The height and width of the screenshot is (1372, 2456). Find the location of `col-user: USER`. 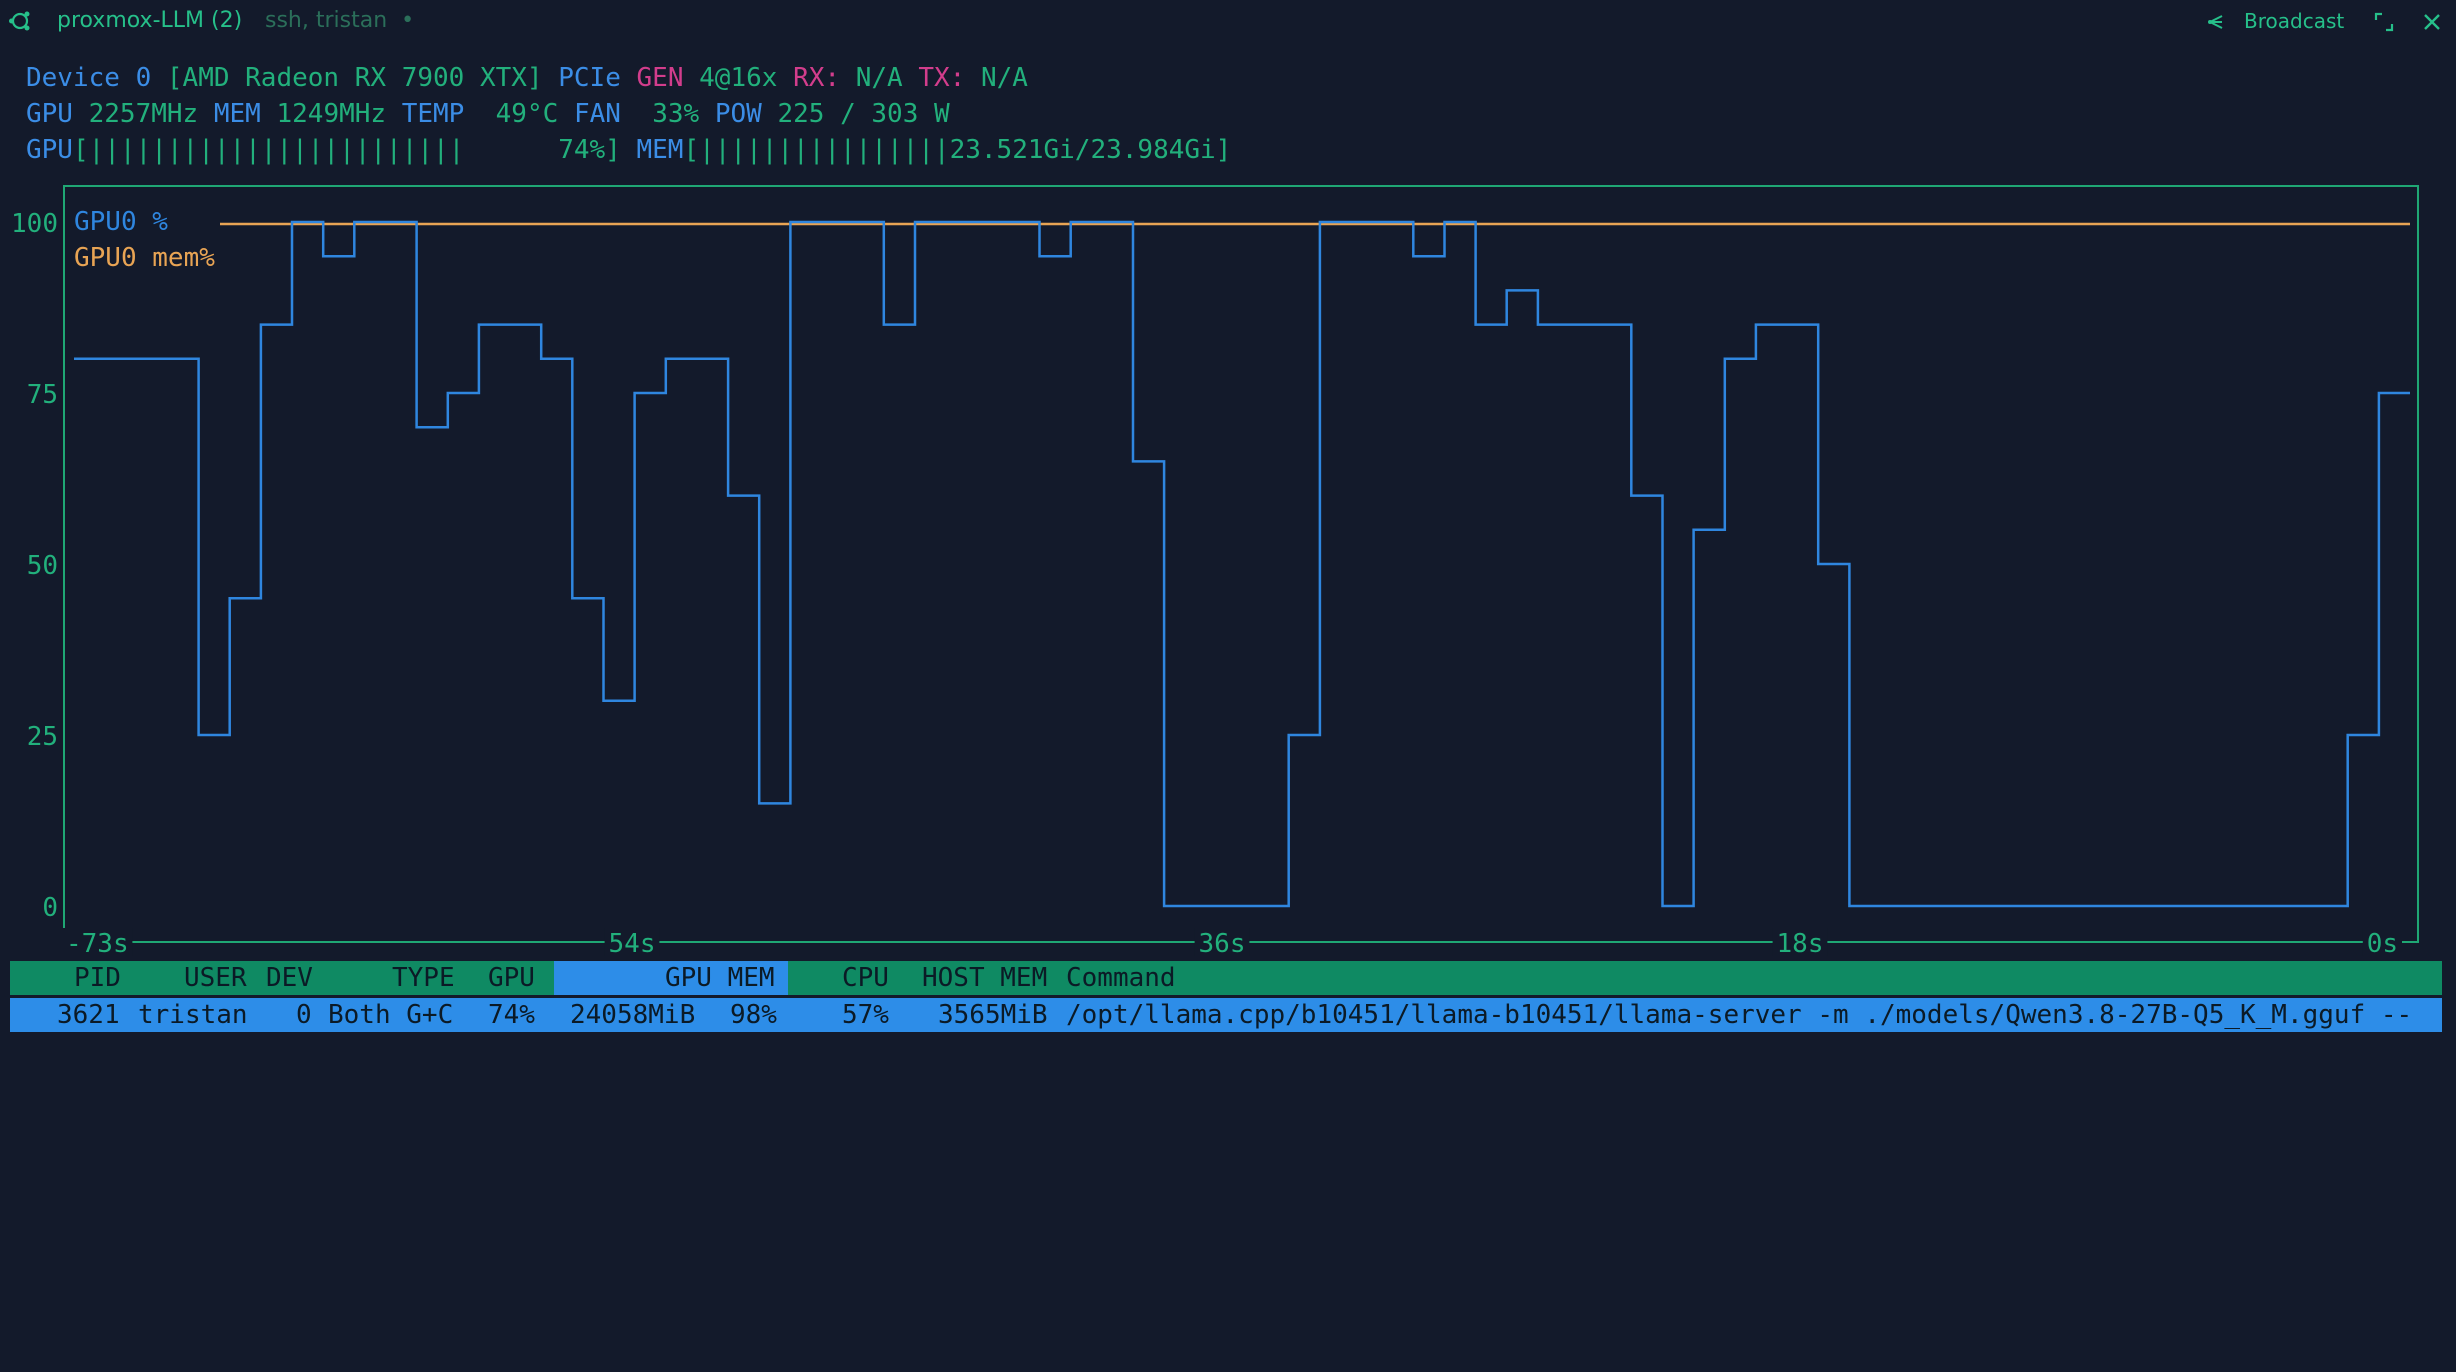

col-user: USER is located at coordinates (215, 978).